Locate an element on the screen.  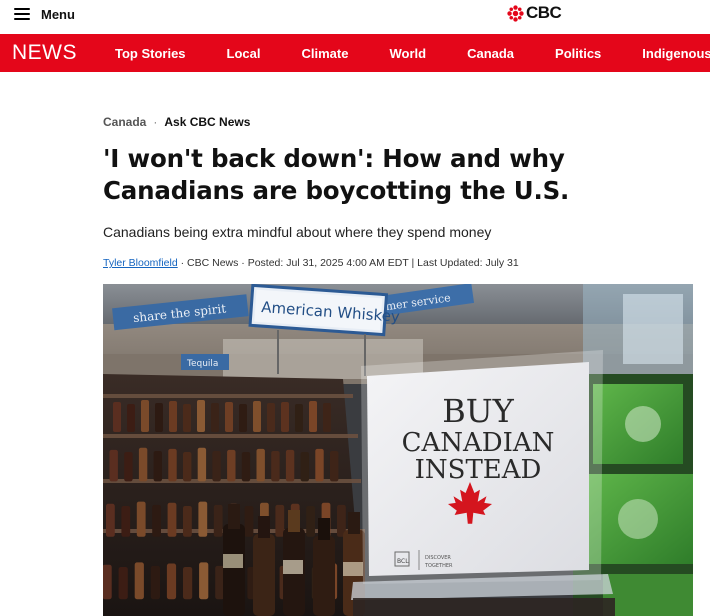
nav-item-canada: Canada is located at coordinates (490, 53).